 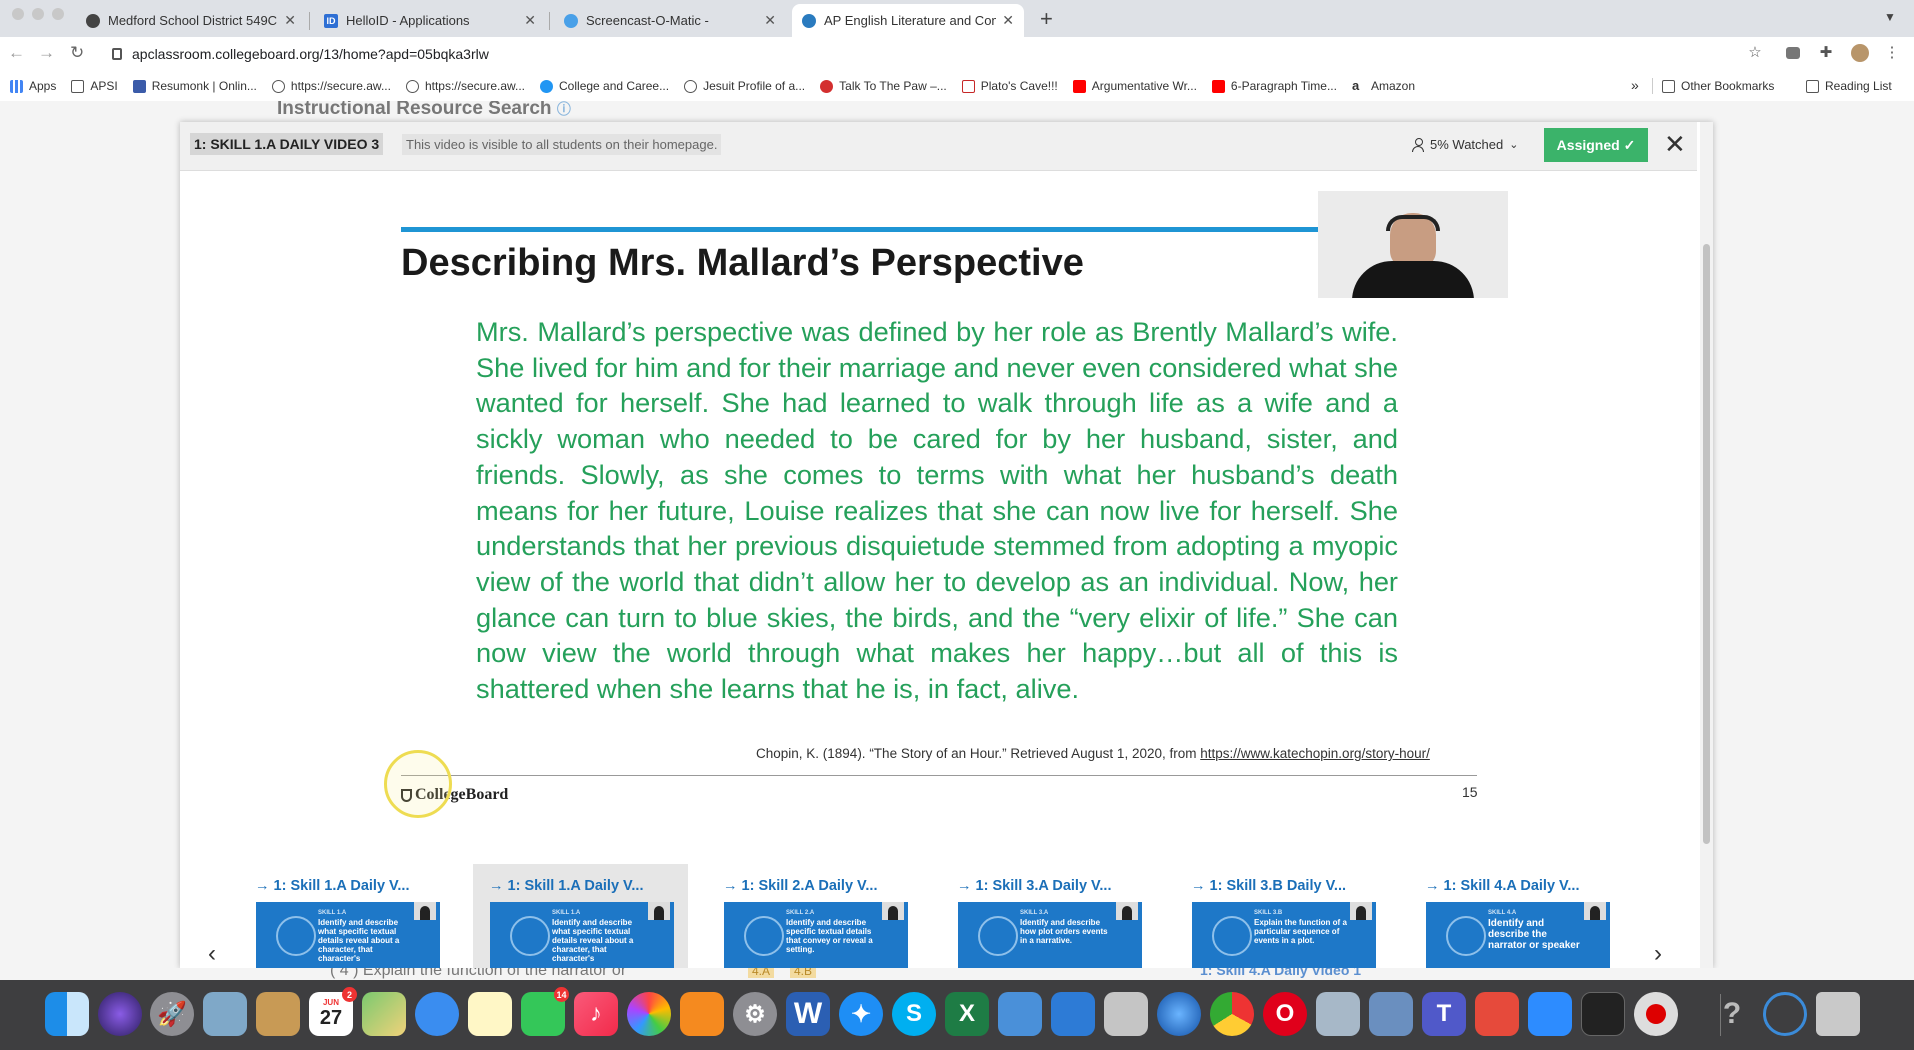 I want to click on bookmarks-overflow-icon: », so click(x=1635, y=85).